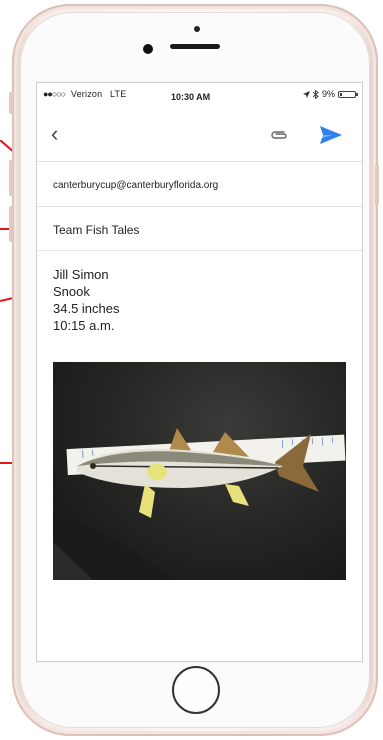 Image resolution: width=383 pixels, height=740 pixels. I want to click on battery-percent: 9%, so click(328, 94).